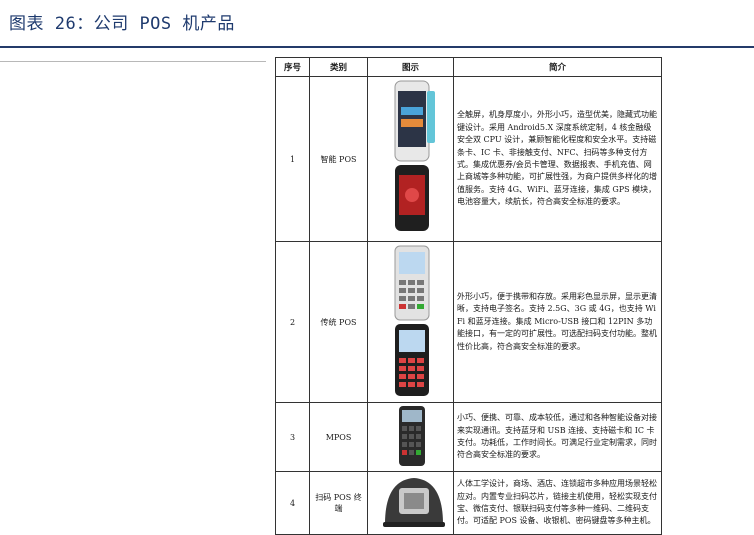 The width and height of the screenshot is (754, 535). What do you see at coordinates (338, 67) in the screenshot?
I see `header-category: 类别` at bounding box center [338, 67].